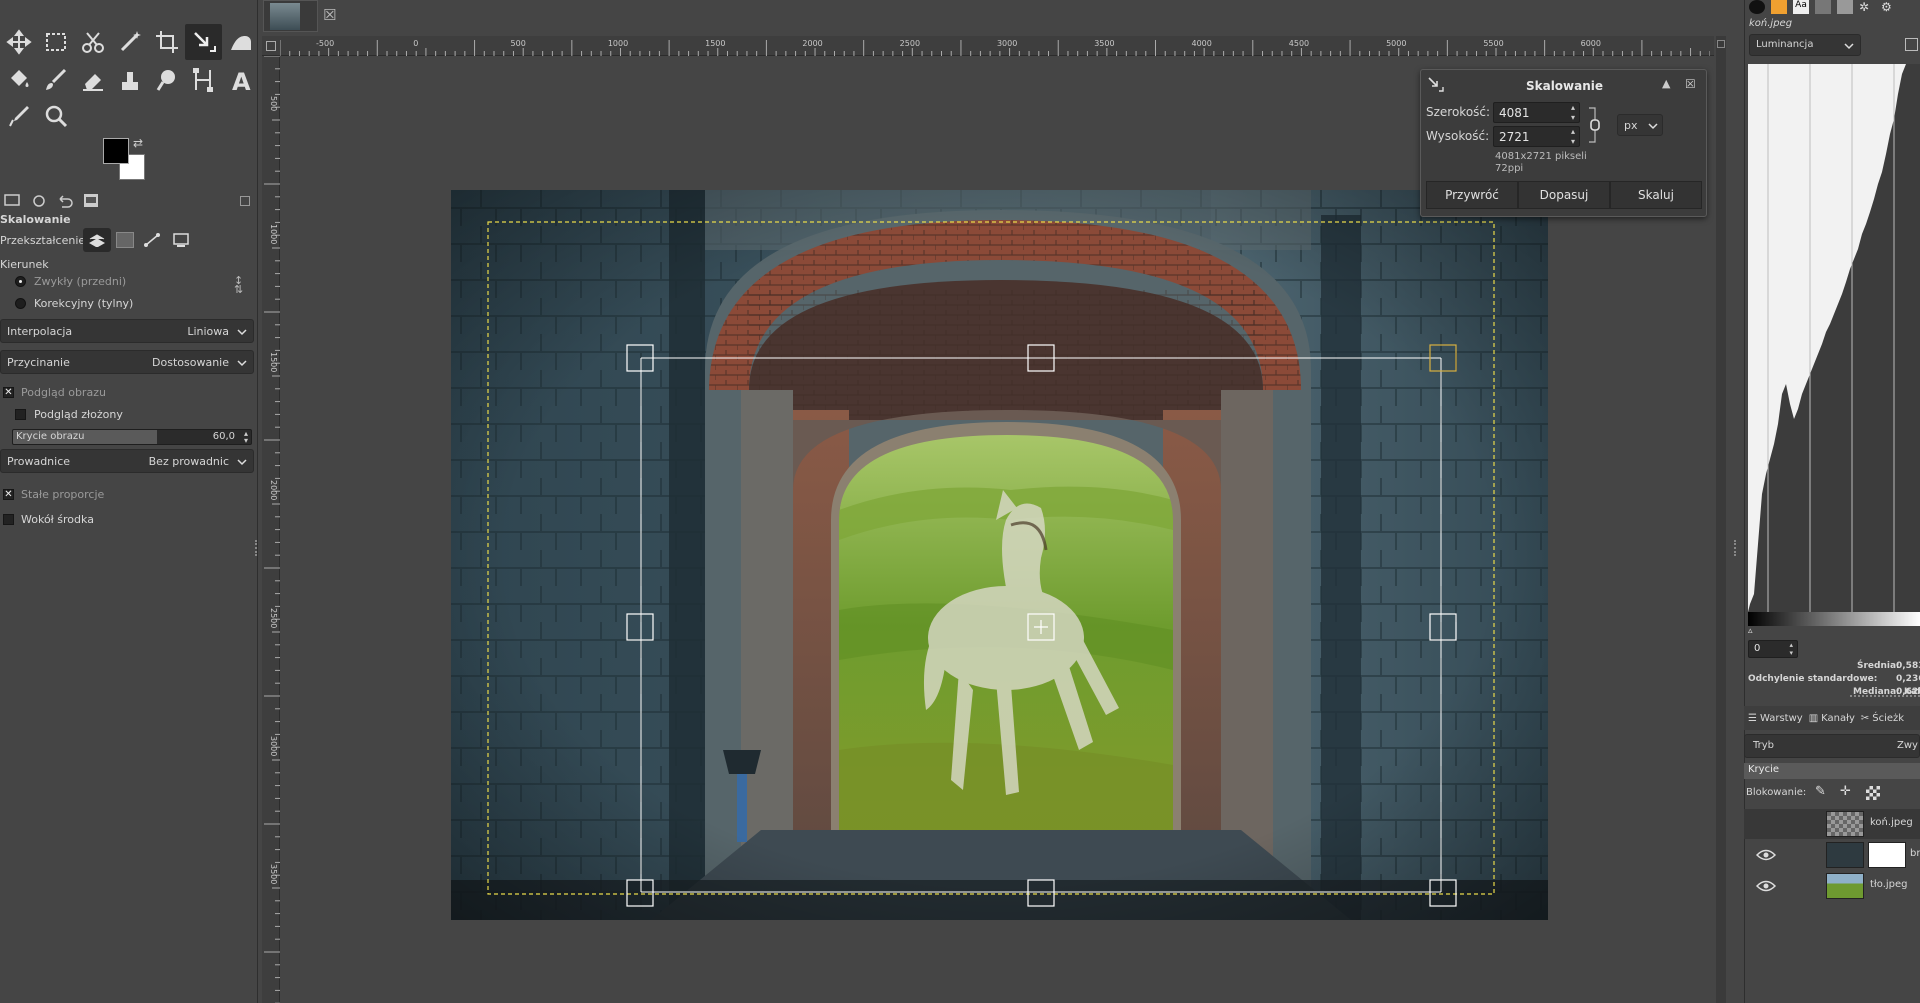 Image resolution: width=1920 pixels, height=1003 pixels. What do you see at coordinates (1885, 697) in the screenshot?
I see `panel-split-handle` at bounding box center [1885, 697].